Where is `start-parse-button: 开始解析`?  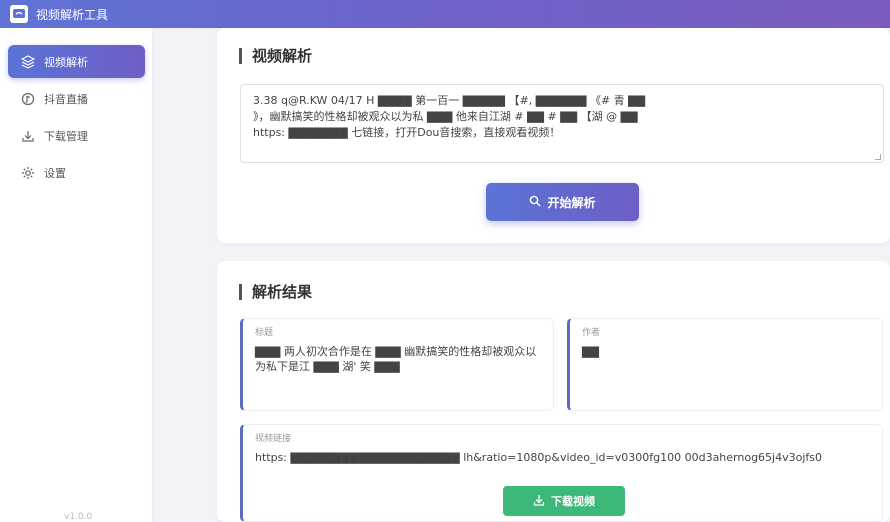 start-parse-button: 开始解析 is located at coordinates (562, 202).